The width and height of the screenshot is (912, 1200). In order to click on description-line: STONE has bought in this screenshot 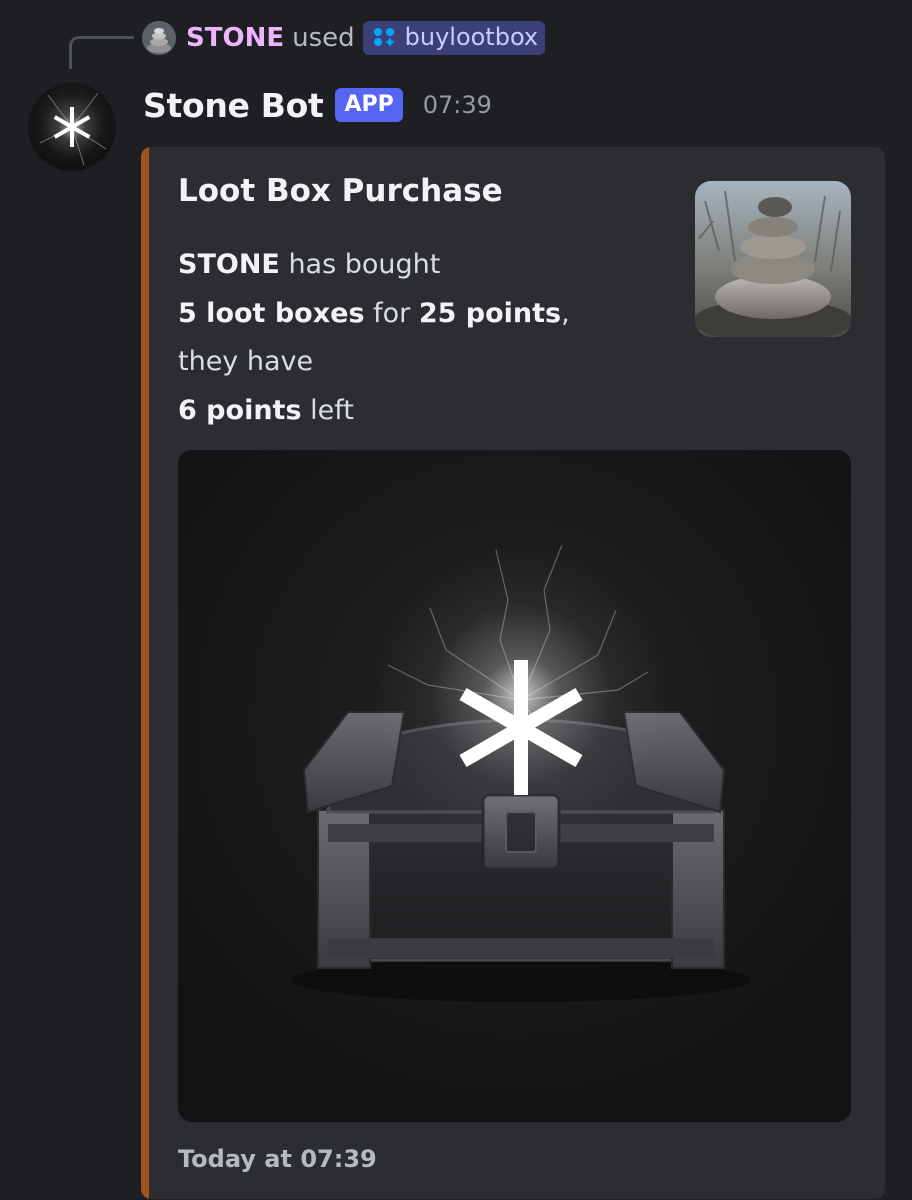, I will do `click(374, 265)`.